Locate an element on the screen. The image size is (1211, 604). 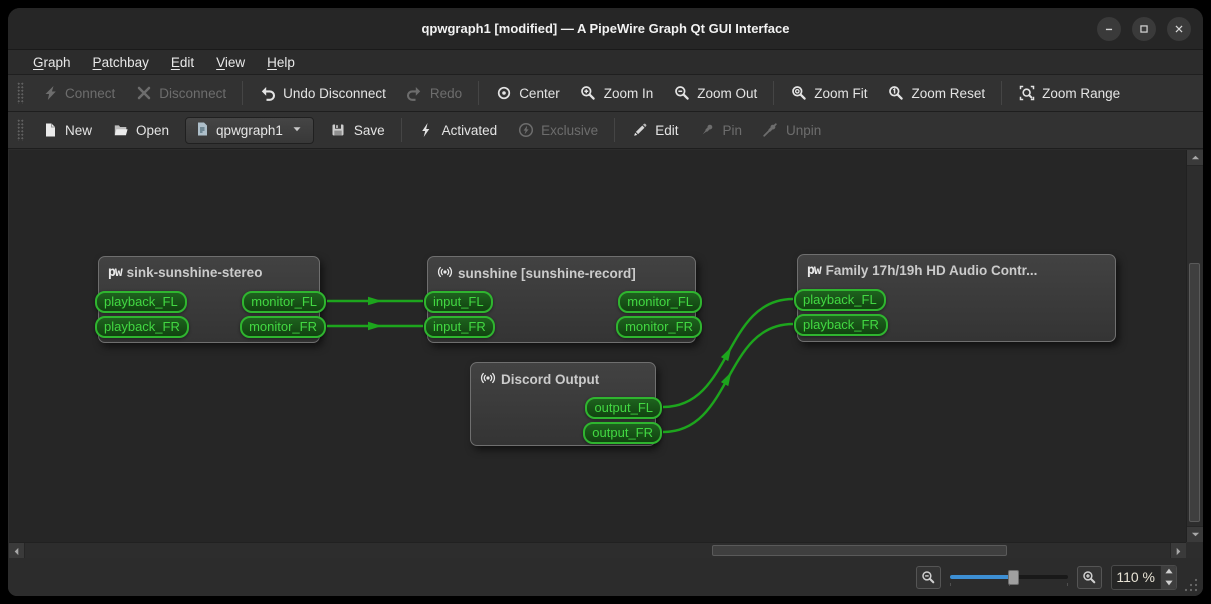
zoom-in-button is located at coordinates (1089, 577).